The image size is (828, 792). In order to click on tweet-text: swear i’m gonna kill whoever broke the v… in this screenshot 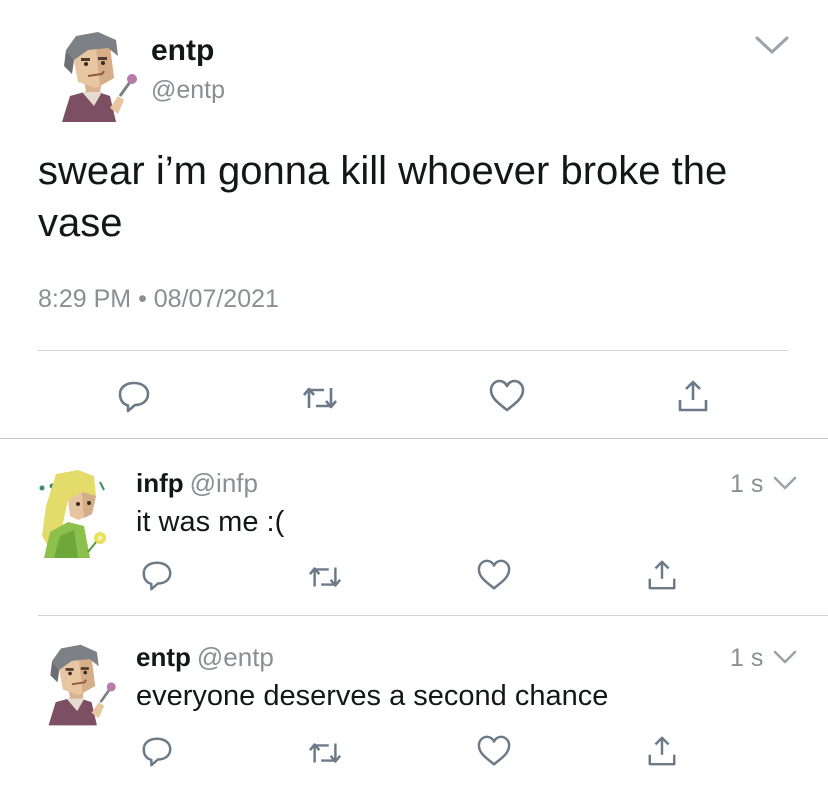, I will do `click(383, 197)`.